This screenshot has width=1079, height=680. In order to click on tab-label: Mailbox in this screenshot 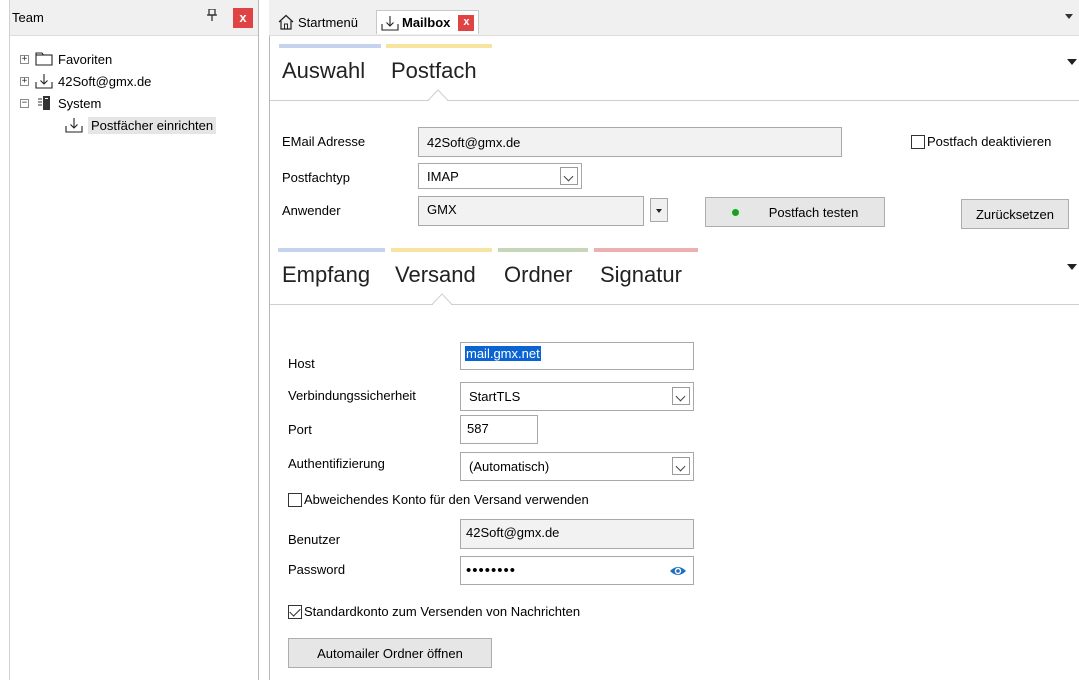, I will do `click(426, 22)`.